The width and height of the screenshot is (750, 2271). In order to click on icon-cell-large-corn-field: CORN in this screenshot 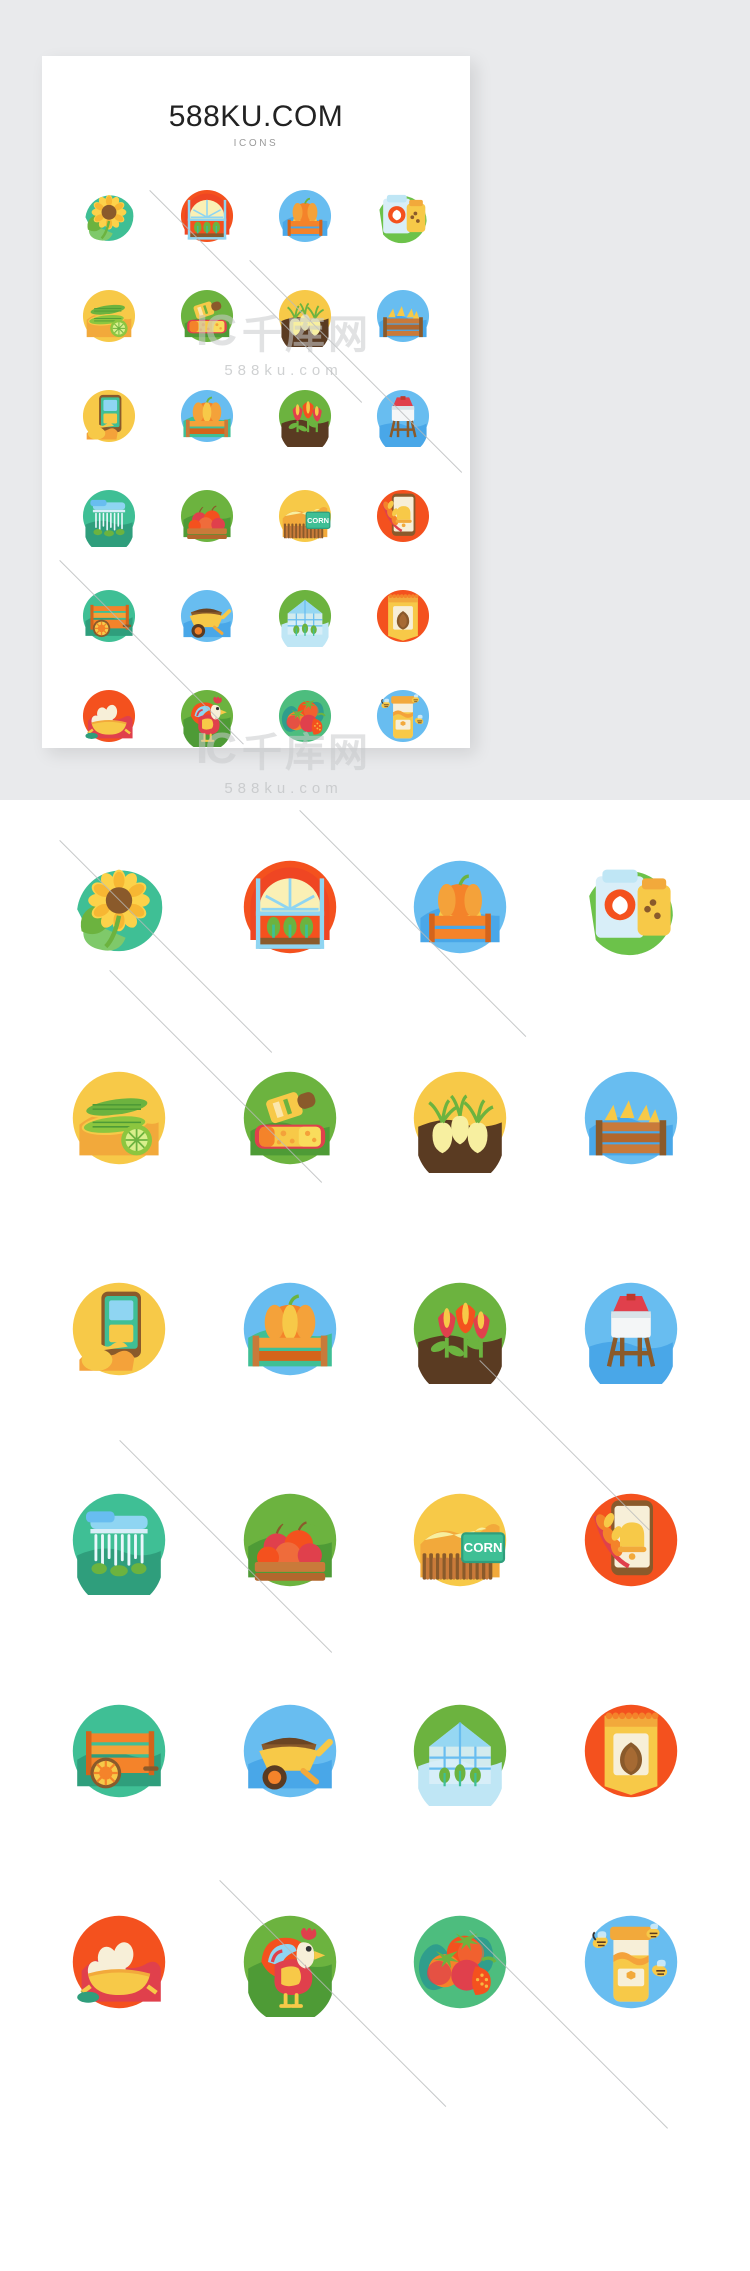, I will do `click(460, 1542)`.